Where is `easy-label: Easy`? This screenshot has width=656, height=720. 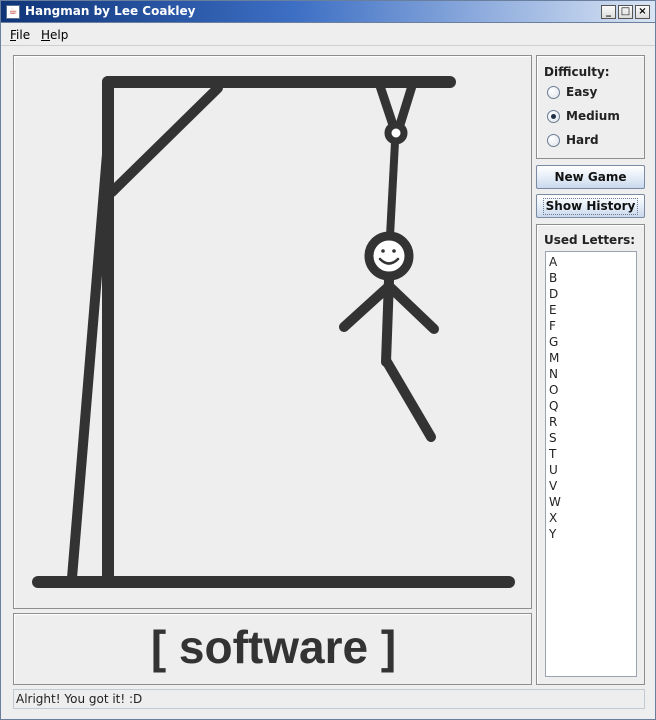 easy-label: Easy is located at coordinates (582, 92).